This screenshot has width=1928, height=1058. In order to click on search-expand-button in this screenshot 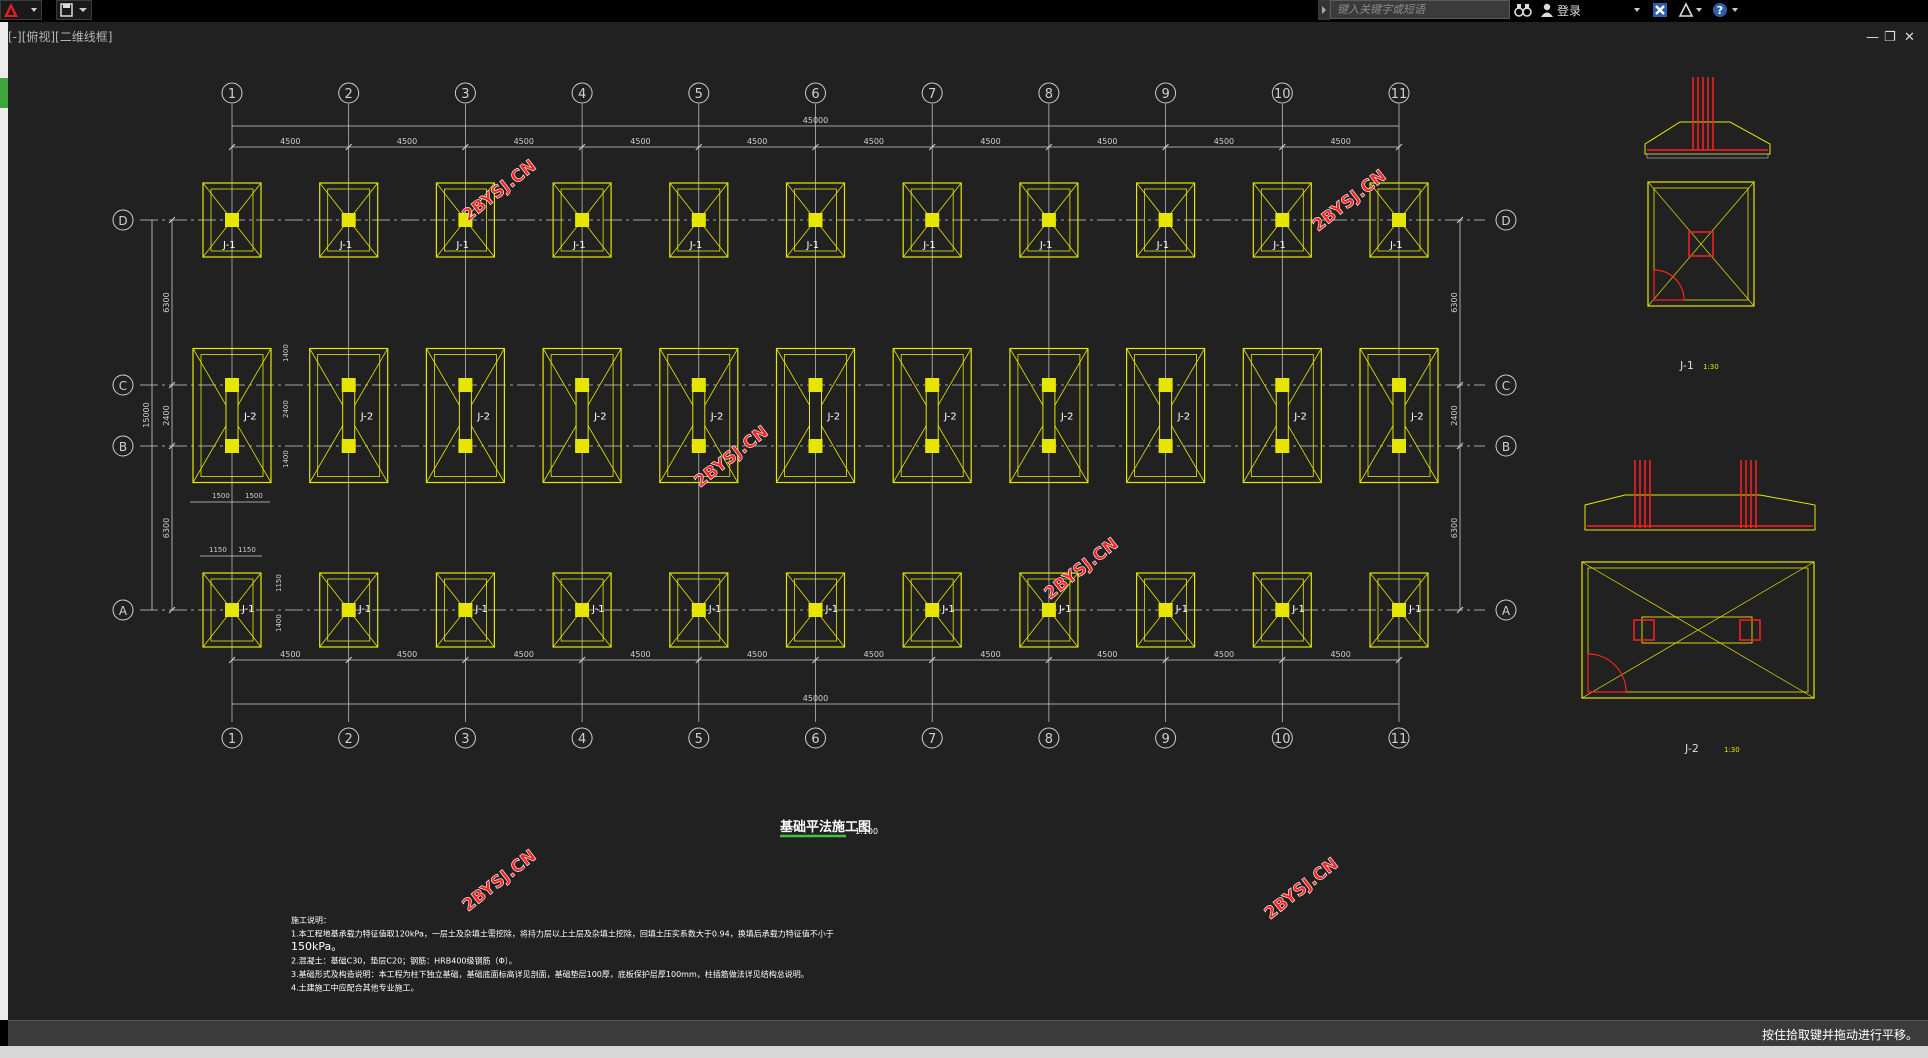, I will do `click(1324, 10)`.